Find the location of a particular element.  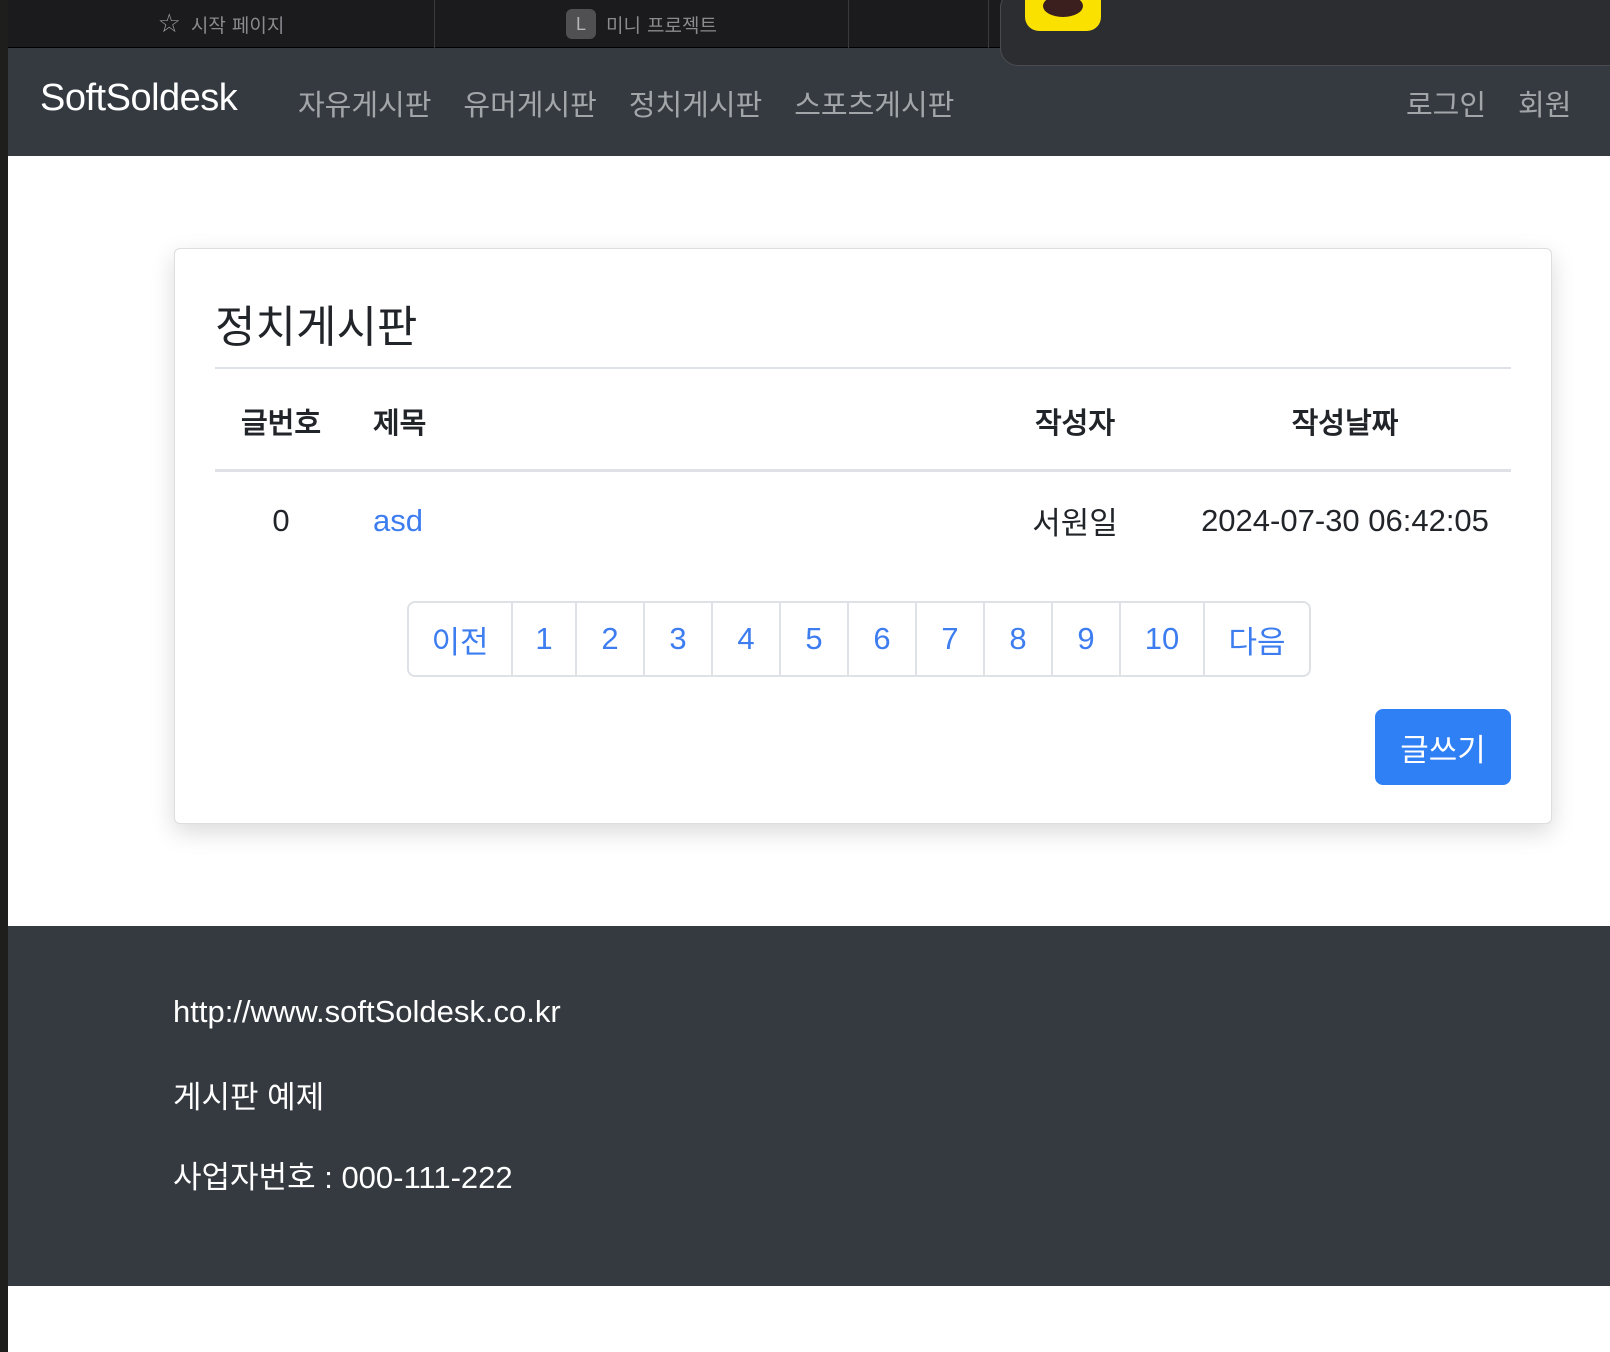

table-row: 0 asd 서원일 2024-07-30 06:42:05 is located at coordinates (863, 520).